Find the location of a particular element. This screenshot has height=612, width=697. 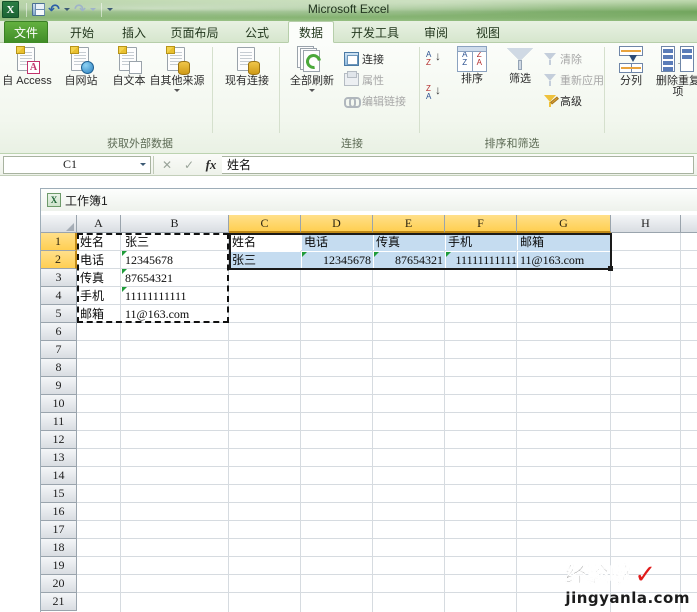

tab-insert: 插入 is located at coordinates (134, 32).